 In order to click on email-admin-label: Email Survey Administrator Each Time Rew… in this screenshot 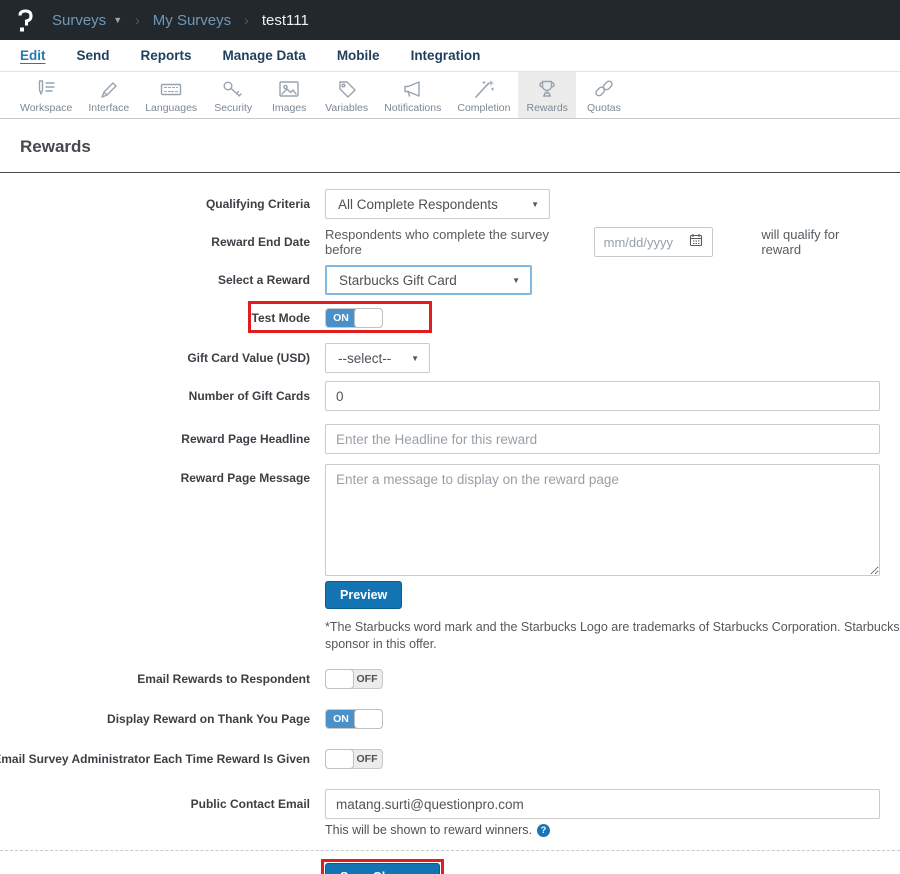, I will do `click(155, 759)`.